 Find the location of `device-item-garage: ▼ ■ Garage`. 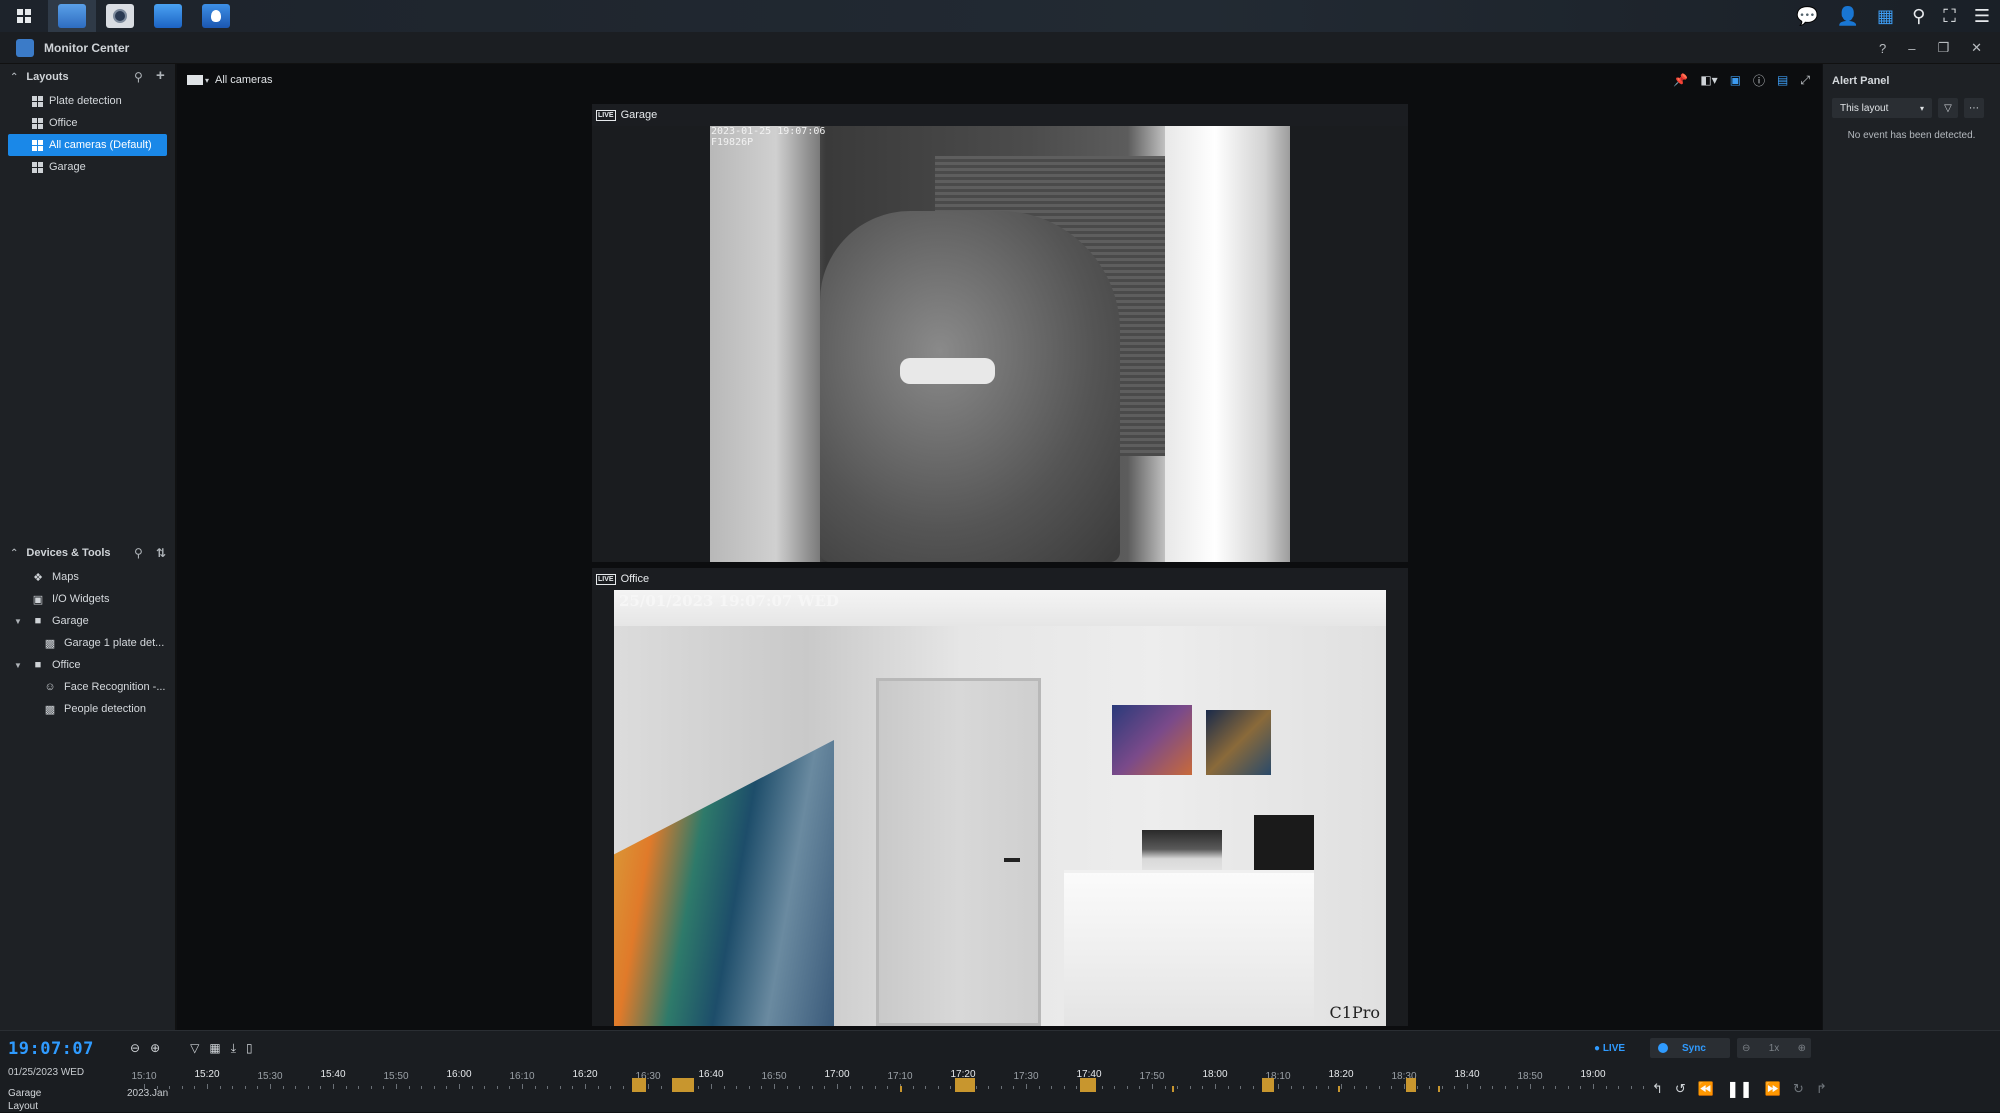

device-item-garage: ▼ ■ Garage is located at coordinates (88, 621).